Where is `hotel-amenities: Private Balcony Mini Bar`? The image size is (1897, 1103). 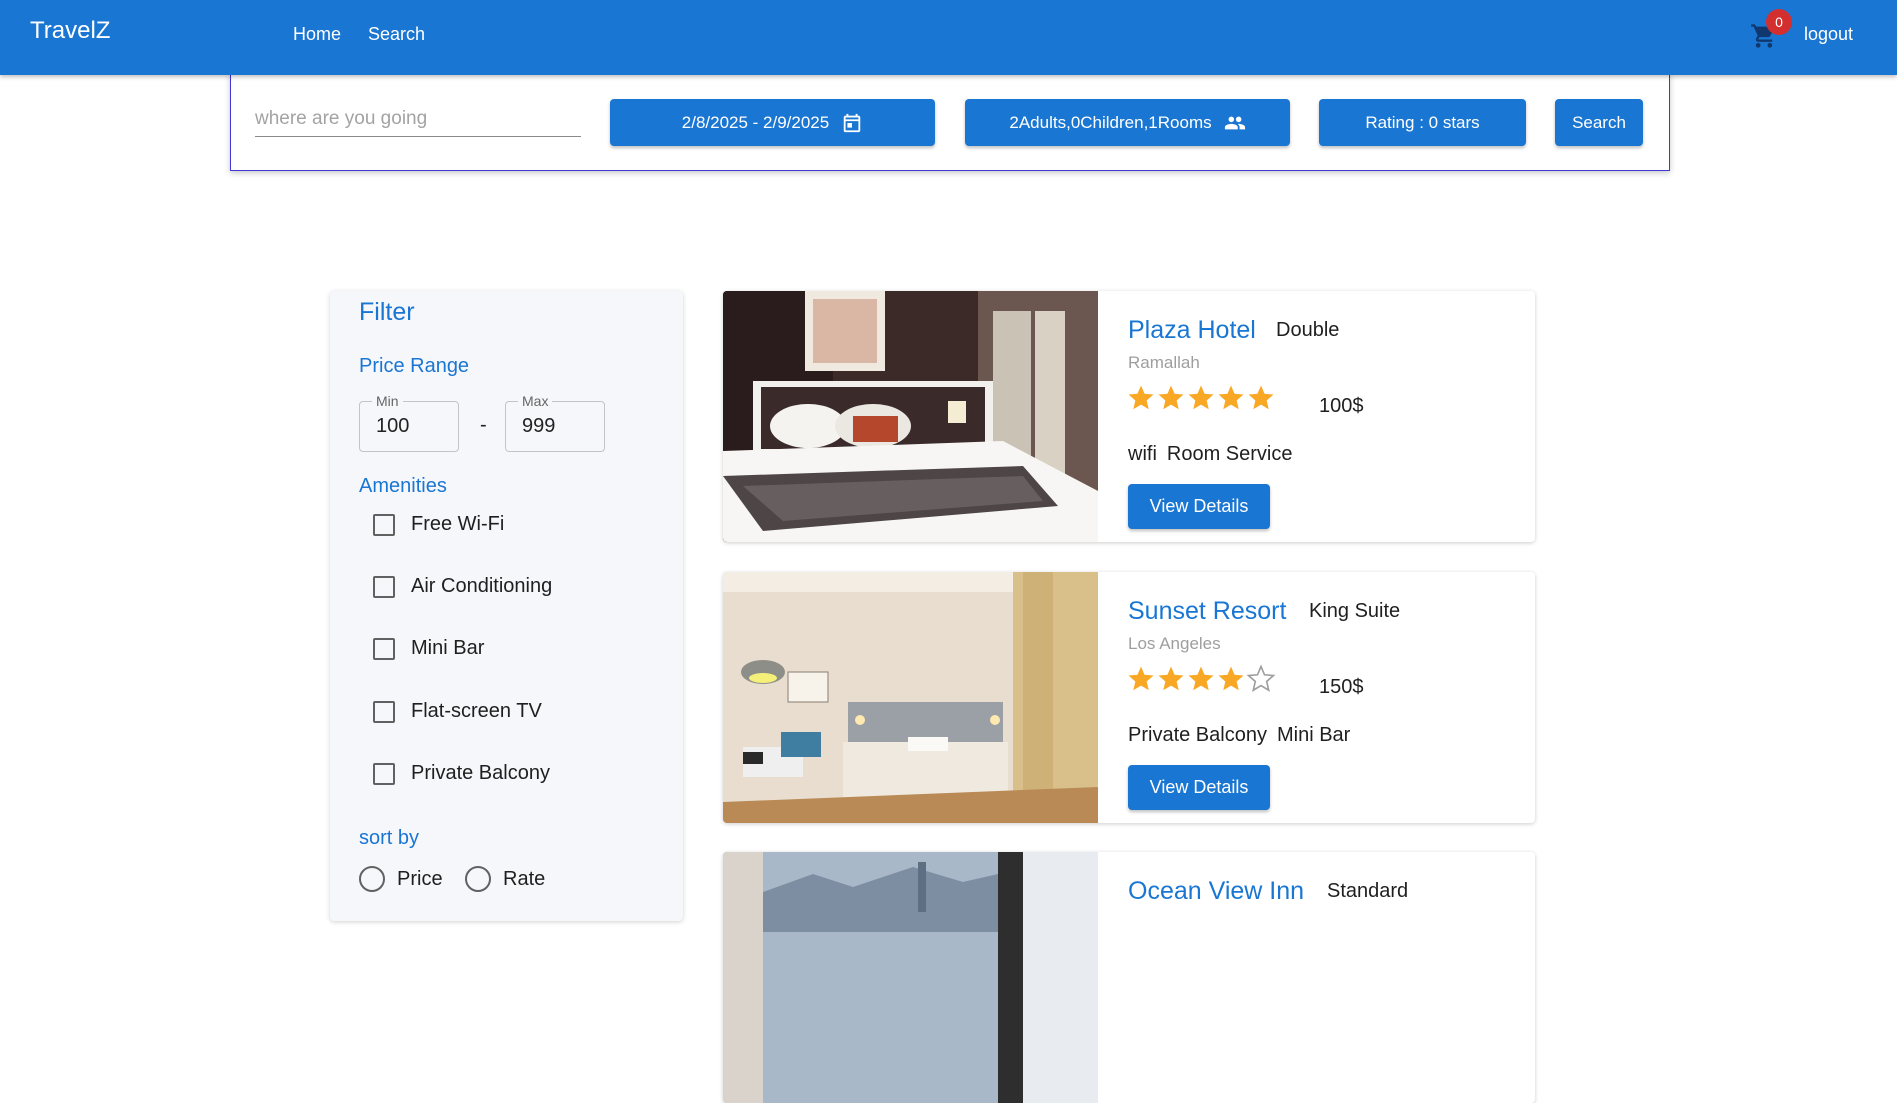
hotel-amenities: Private Balcony Mini Bar is located at coordinates (1239, 735).